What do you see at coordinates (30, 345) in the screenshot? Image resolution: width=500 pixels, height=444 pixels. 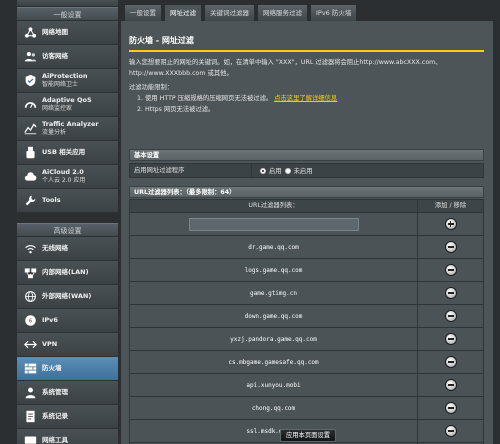 I see `vpn-icon` at bounding box center [30, 345].